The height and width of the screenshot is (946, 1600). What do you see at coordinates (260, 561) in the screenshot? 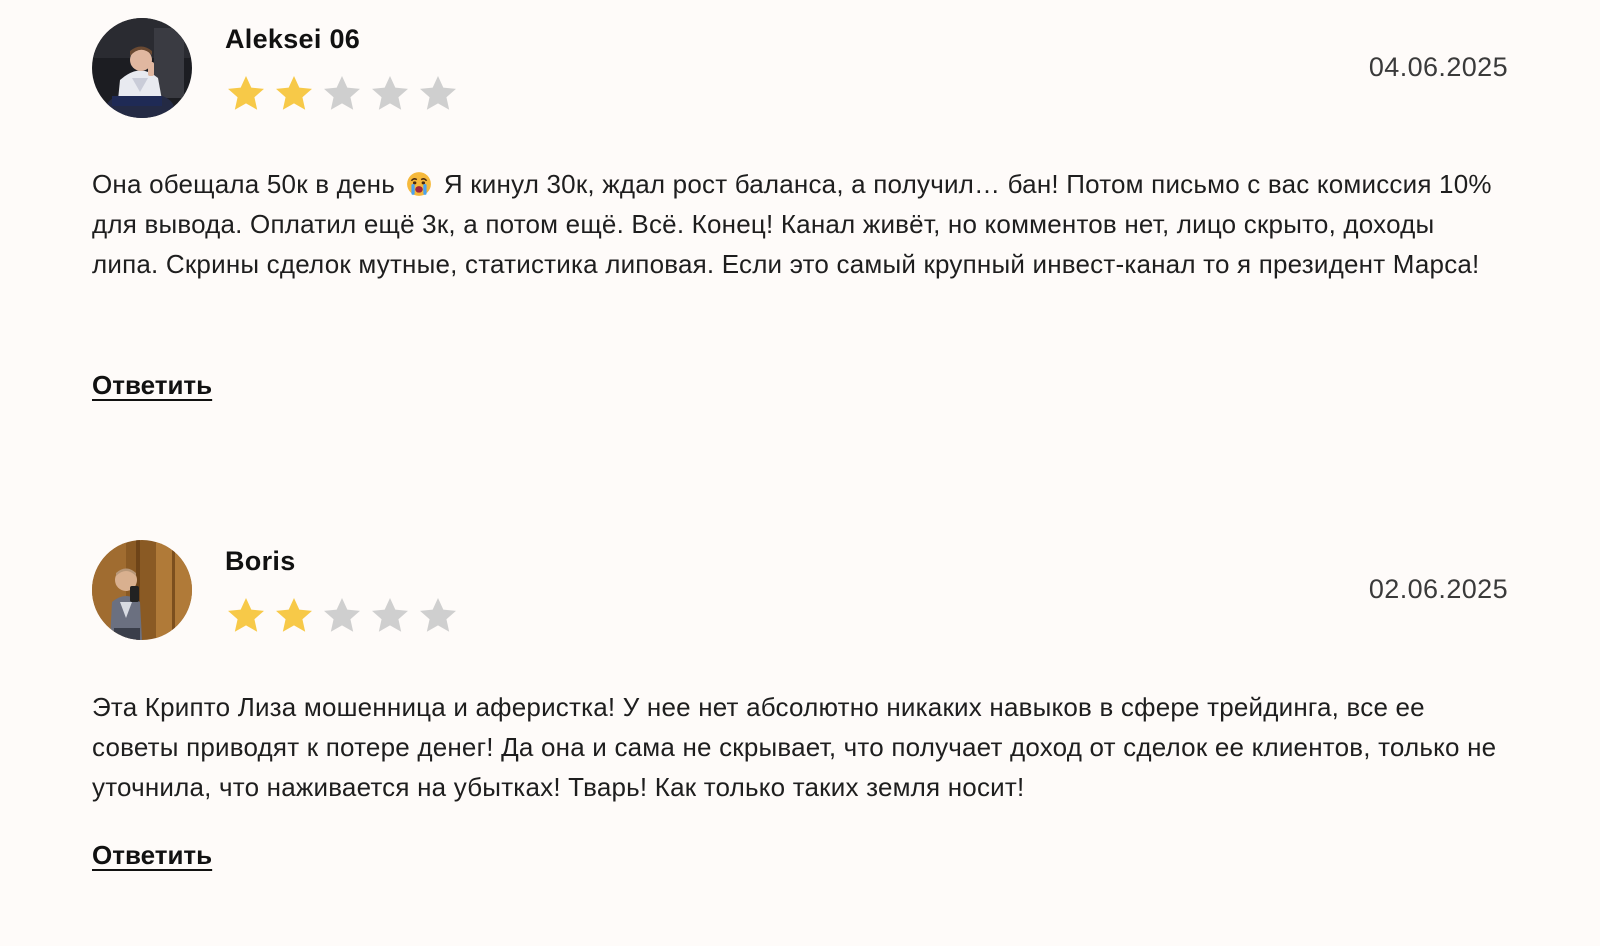
I see `author-name: Boris` at bounding box center [260, 561].